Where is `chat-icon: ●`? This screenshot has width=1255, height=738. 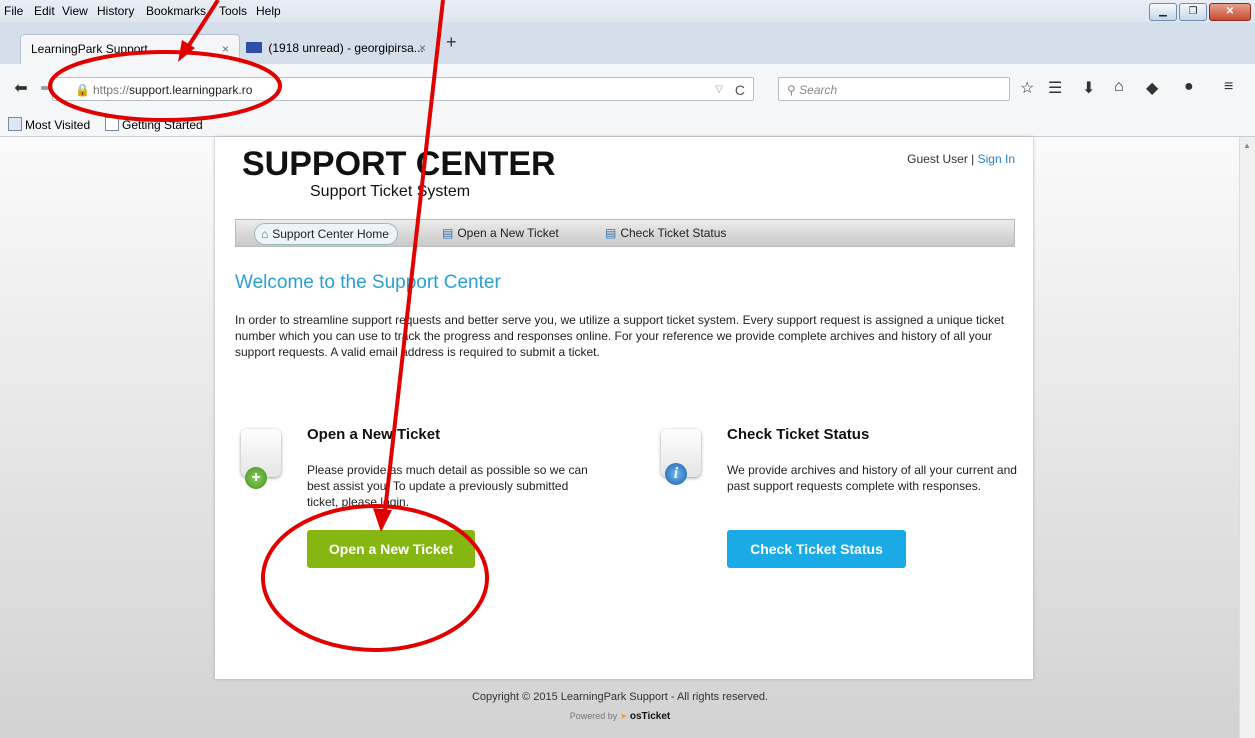 chat-icon: ● is located at coordinates (1189, 87).